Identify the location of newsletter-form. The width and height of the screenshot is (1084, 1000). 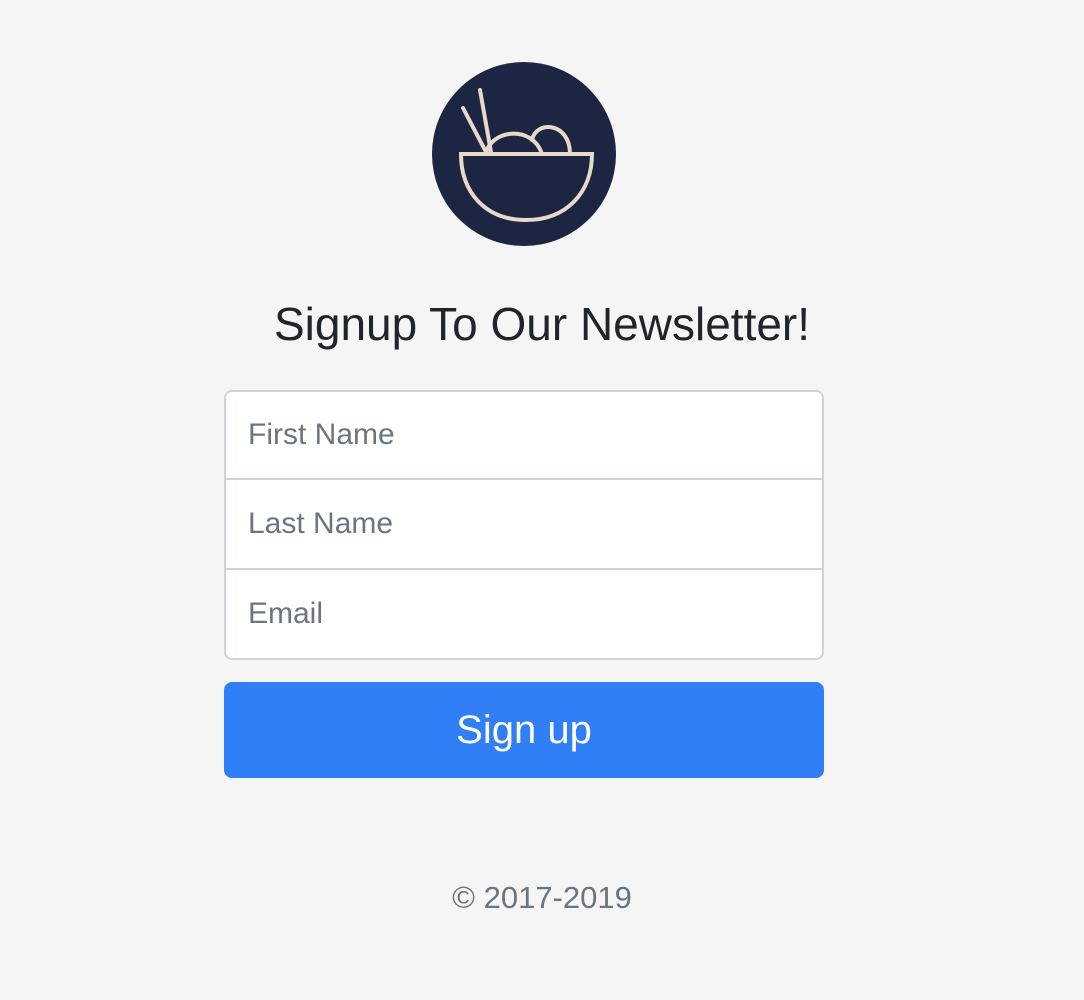
(524, 525).